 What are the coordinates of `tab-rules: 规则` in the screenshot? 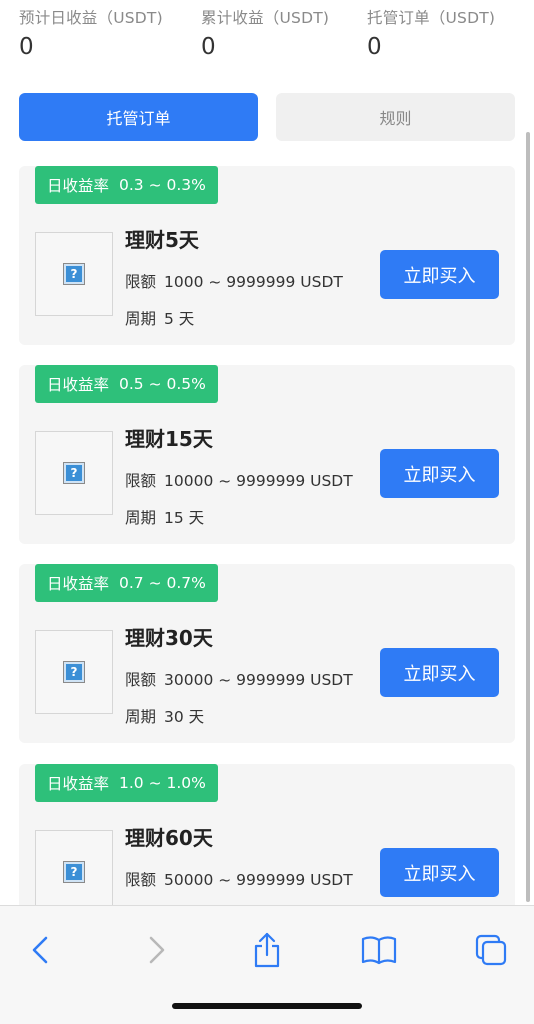 It's located at (395, 117).